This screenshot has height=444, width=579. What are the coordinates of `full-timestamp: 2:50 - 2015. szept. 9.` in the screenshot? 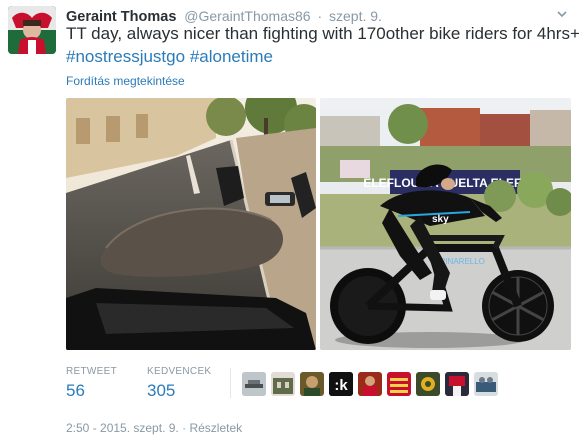 It's located at (122, 428).